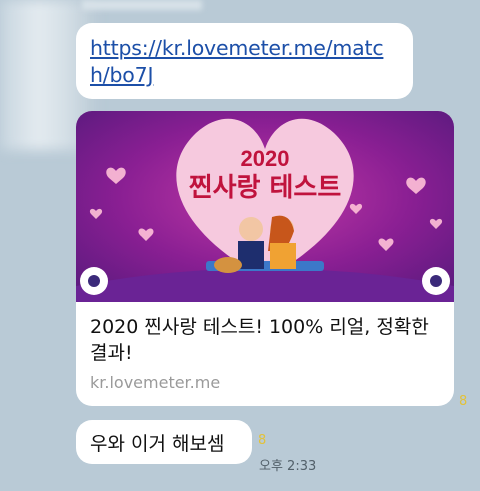 The width and height of the screenshot is (480, 491). Describe the element at coordinates (142, 5) in the screenshot. I see `blurred-sender-name` at that location.